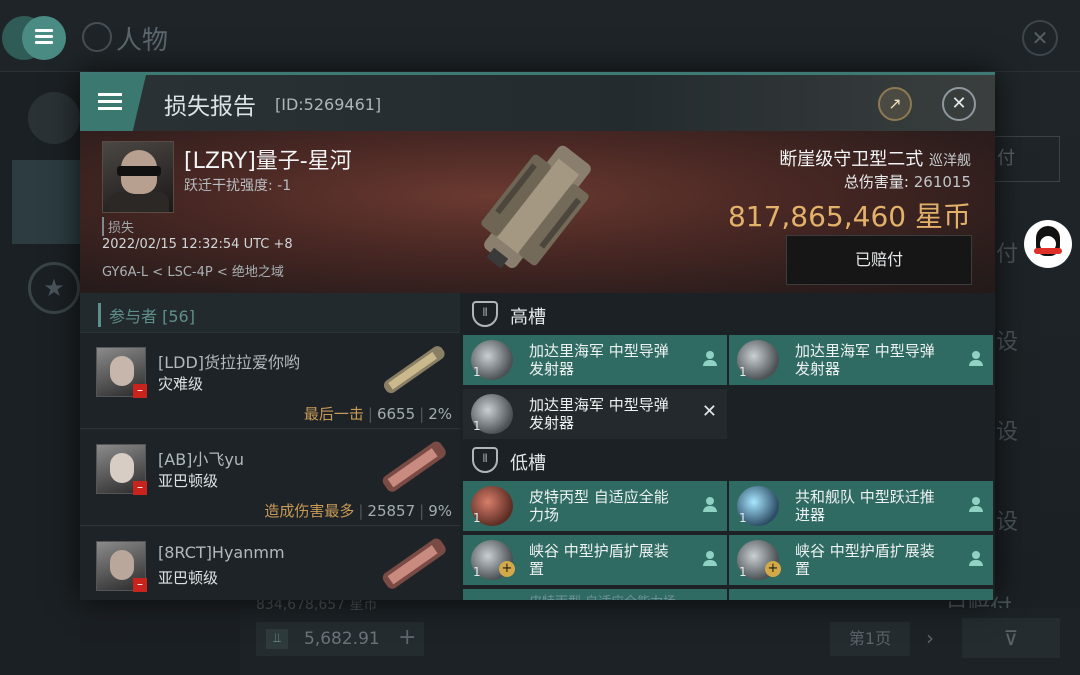 The image size is (1080, 675). Describe the element at coordinates (342, 639) in the screenshot. I see `wallet-value: 5,682.91` at that location.